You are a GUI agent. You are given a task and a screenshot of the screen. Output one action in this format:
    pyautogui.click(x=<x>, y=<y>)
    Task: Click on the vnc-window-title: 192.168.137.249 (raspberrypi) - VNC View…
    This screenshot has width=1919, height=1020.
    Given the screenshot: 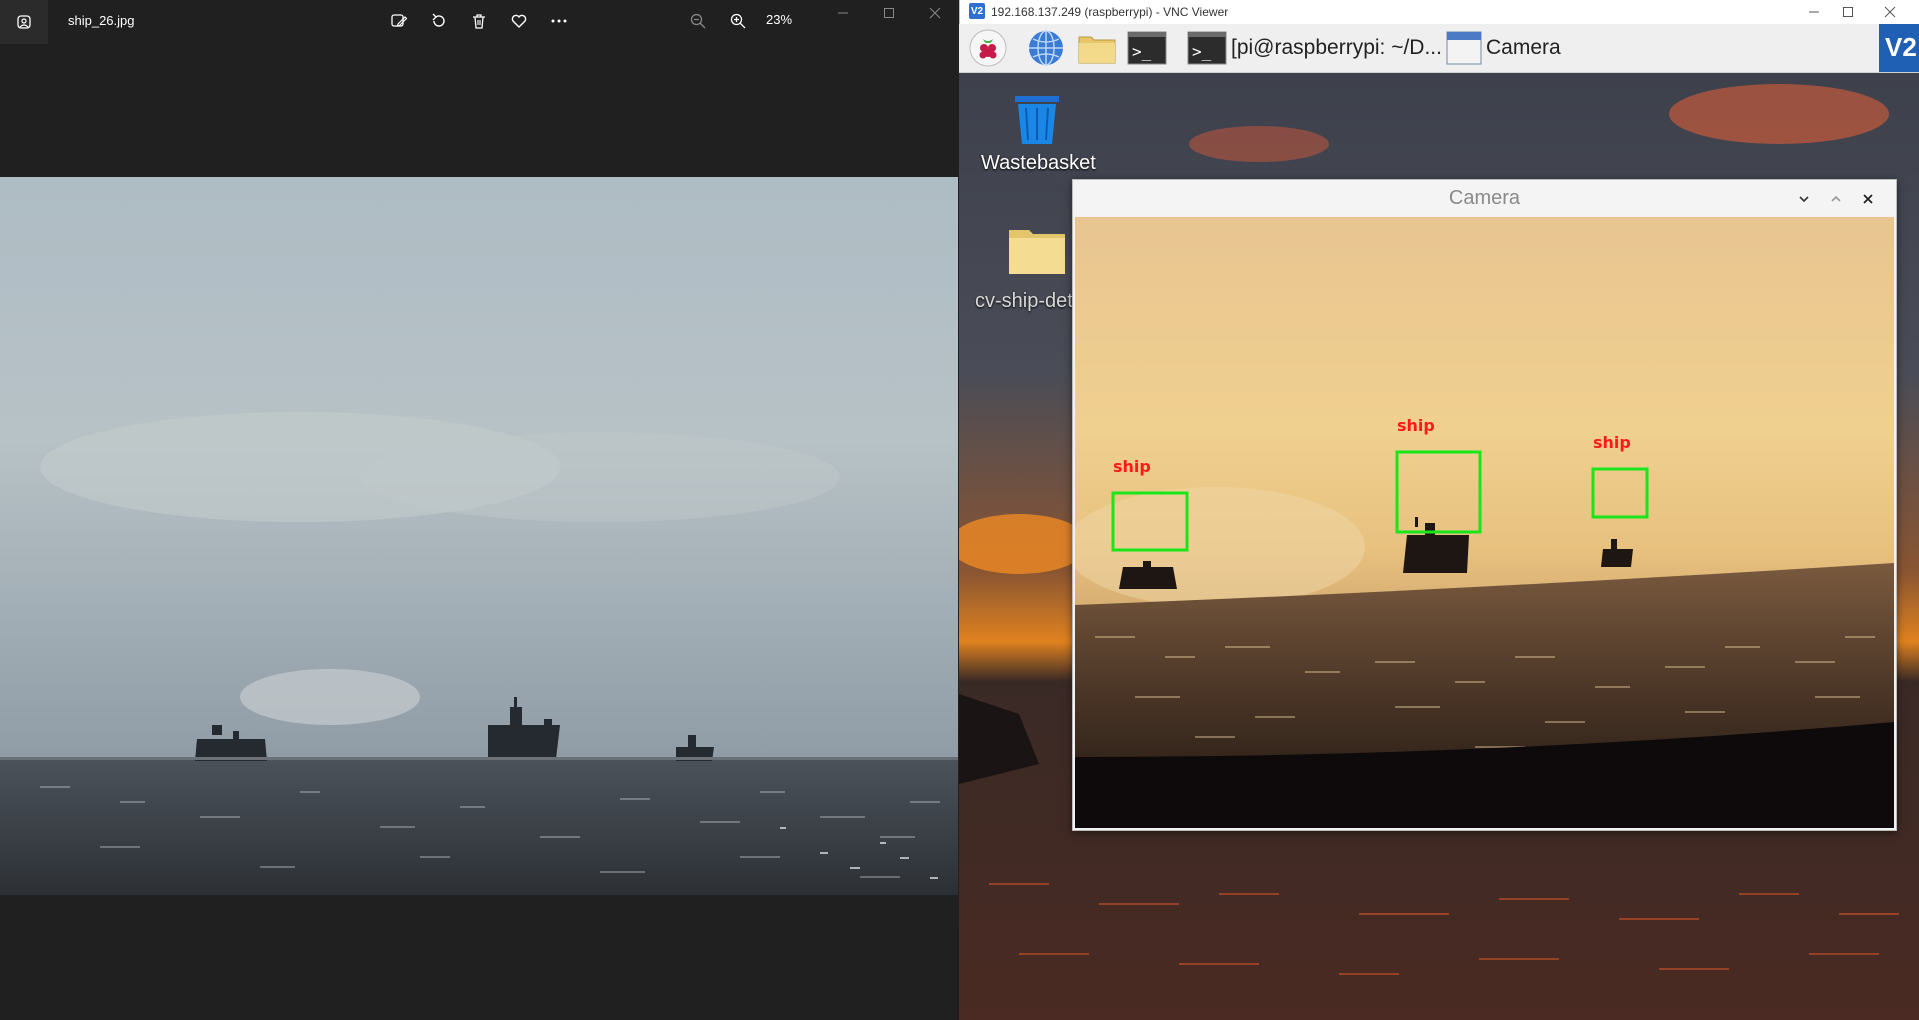 What is the action you would take?
    pyautogui.click(x=1110, y=12)
    